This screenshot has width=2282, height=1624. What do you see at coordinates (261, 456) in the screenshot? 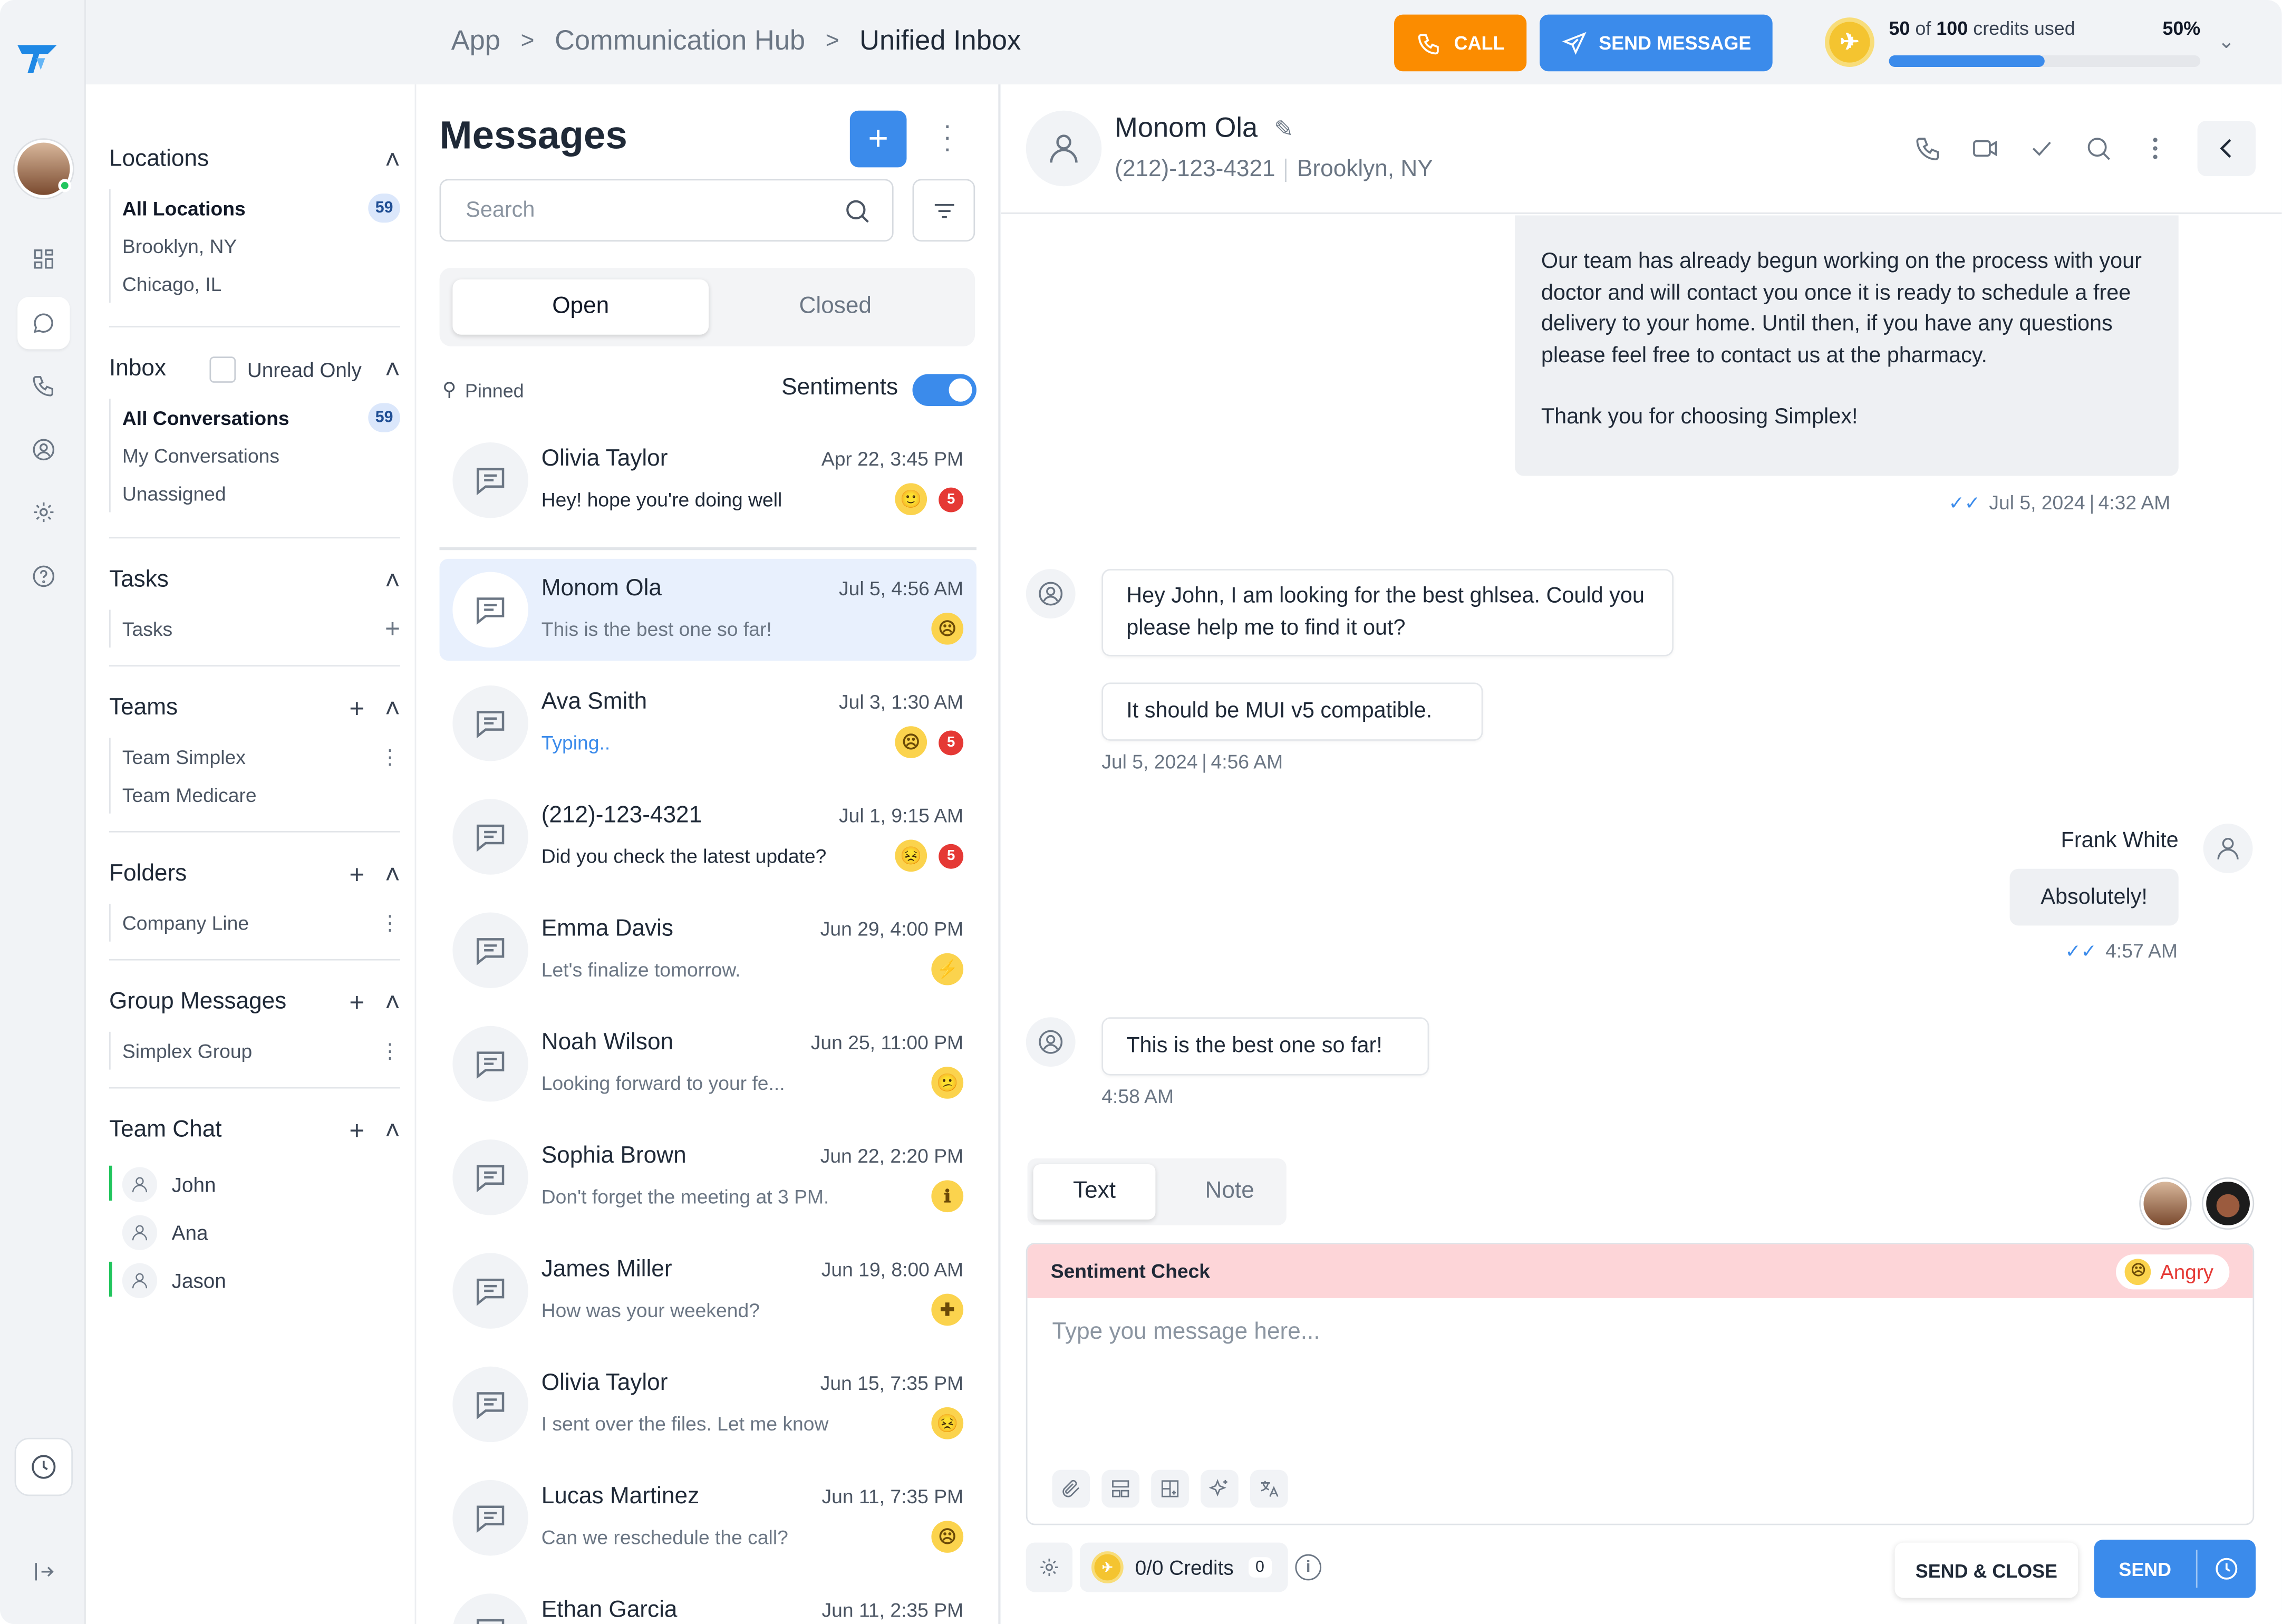
I see `inbox-my-conversations: My Conversations` at bounding box center [261, 456].